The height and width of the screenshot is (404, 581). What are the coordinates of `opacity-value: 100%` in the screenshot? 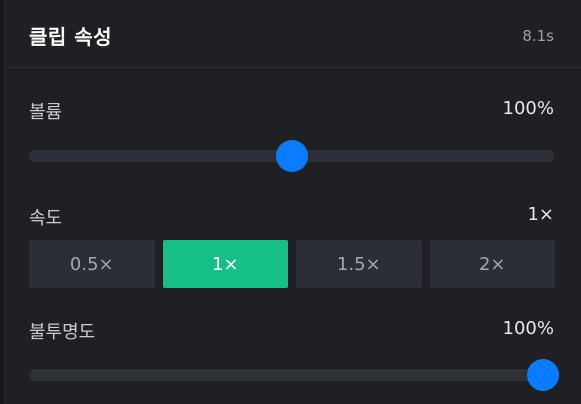 It's located at (528, 328).